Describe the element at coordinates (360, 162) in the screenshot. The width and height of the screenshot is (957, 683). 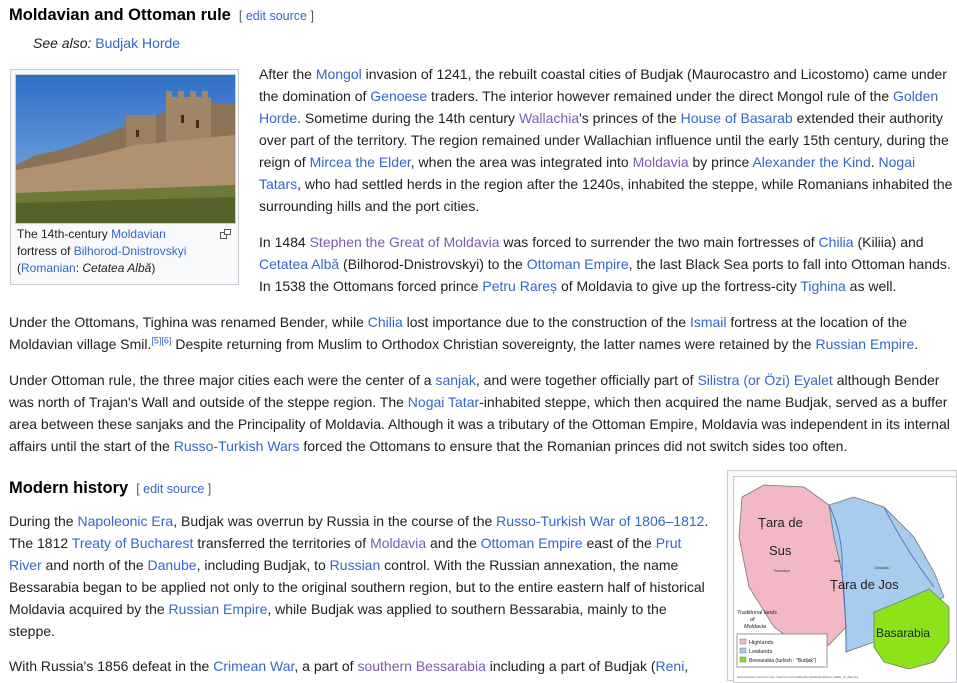
I see `link-mircea: Mircea the Elder` at that location.